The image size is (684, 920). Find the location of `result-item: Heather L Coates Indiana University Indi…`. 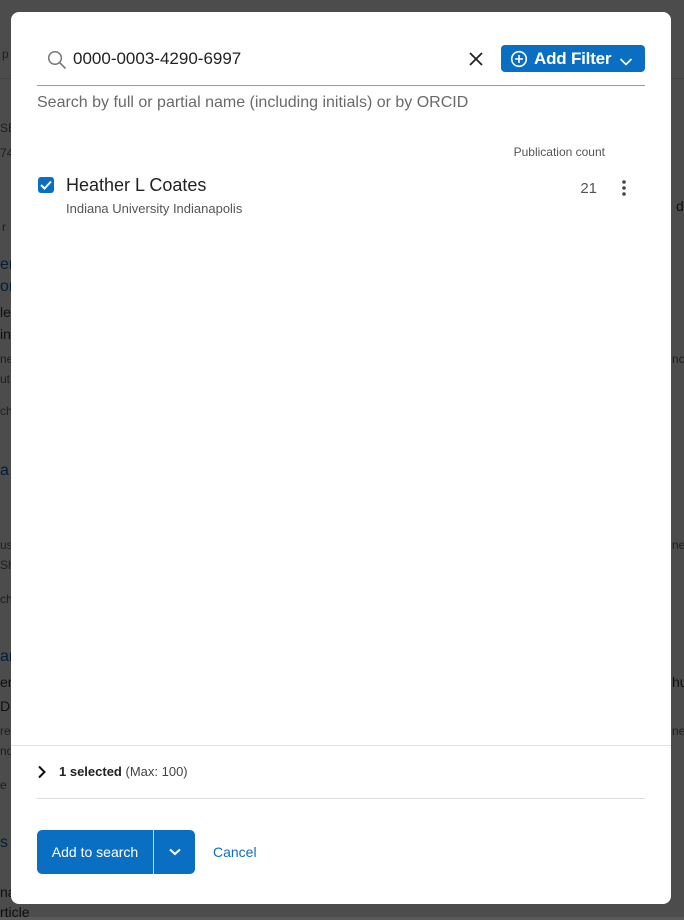

result-item: Heather L Coates Indiana University Indi… is located at coordinates (341, 197).